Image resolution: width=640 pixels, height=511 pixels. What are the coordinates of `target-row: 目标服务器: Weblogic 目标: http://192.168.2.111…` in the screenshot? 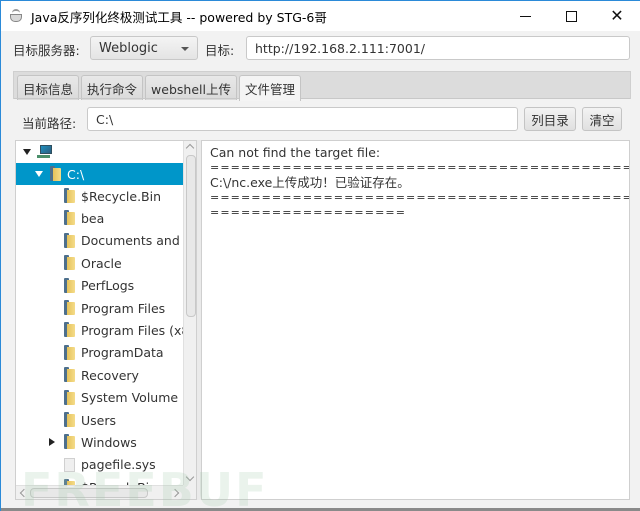 It's located at (320, 48).